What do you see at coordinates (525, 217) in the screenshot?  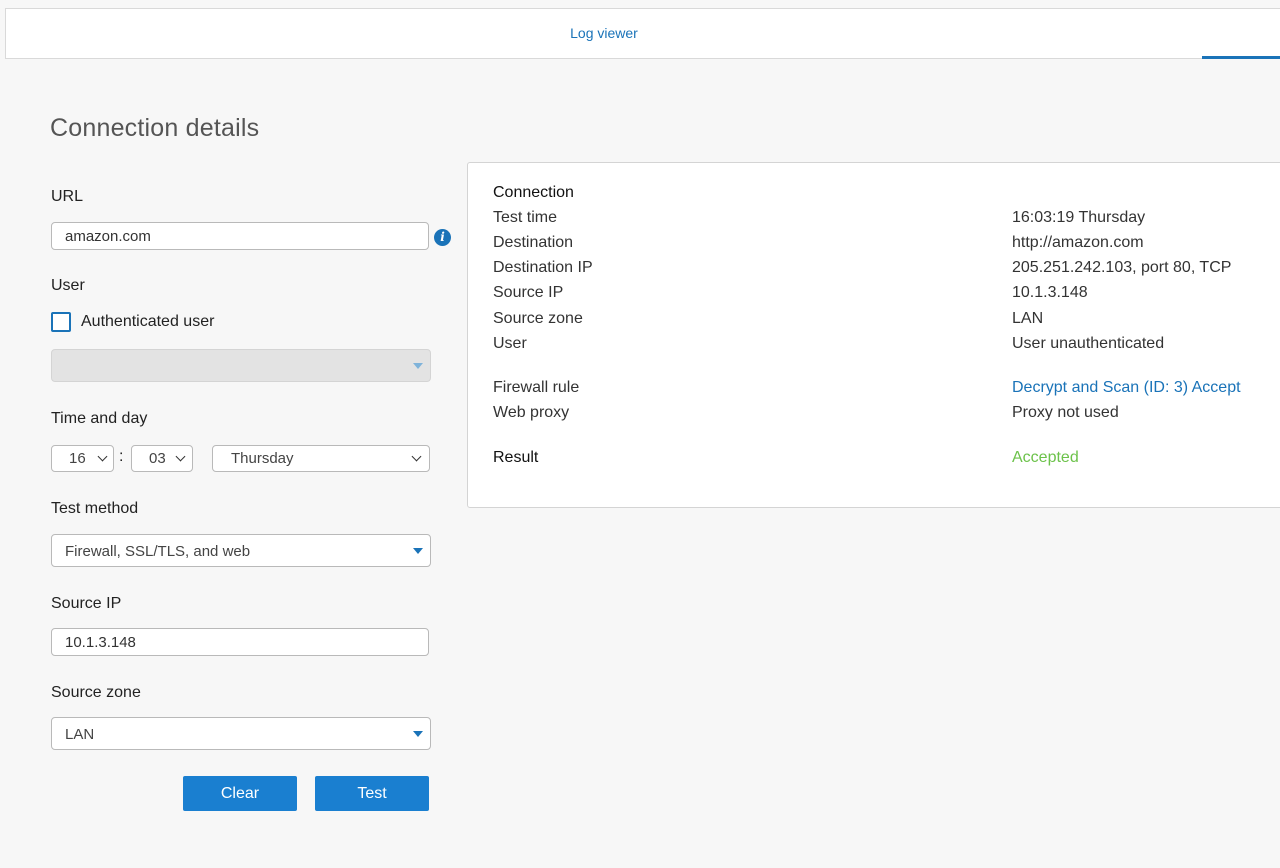 I see `test-time-key: Test time` at bounding box center [525, 217].